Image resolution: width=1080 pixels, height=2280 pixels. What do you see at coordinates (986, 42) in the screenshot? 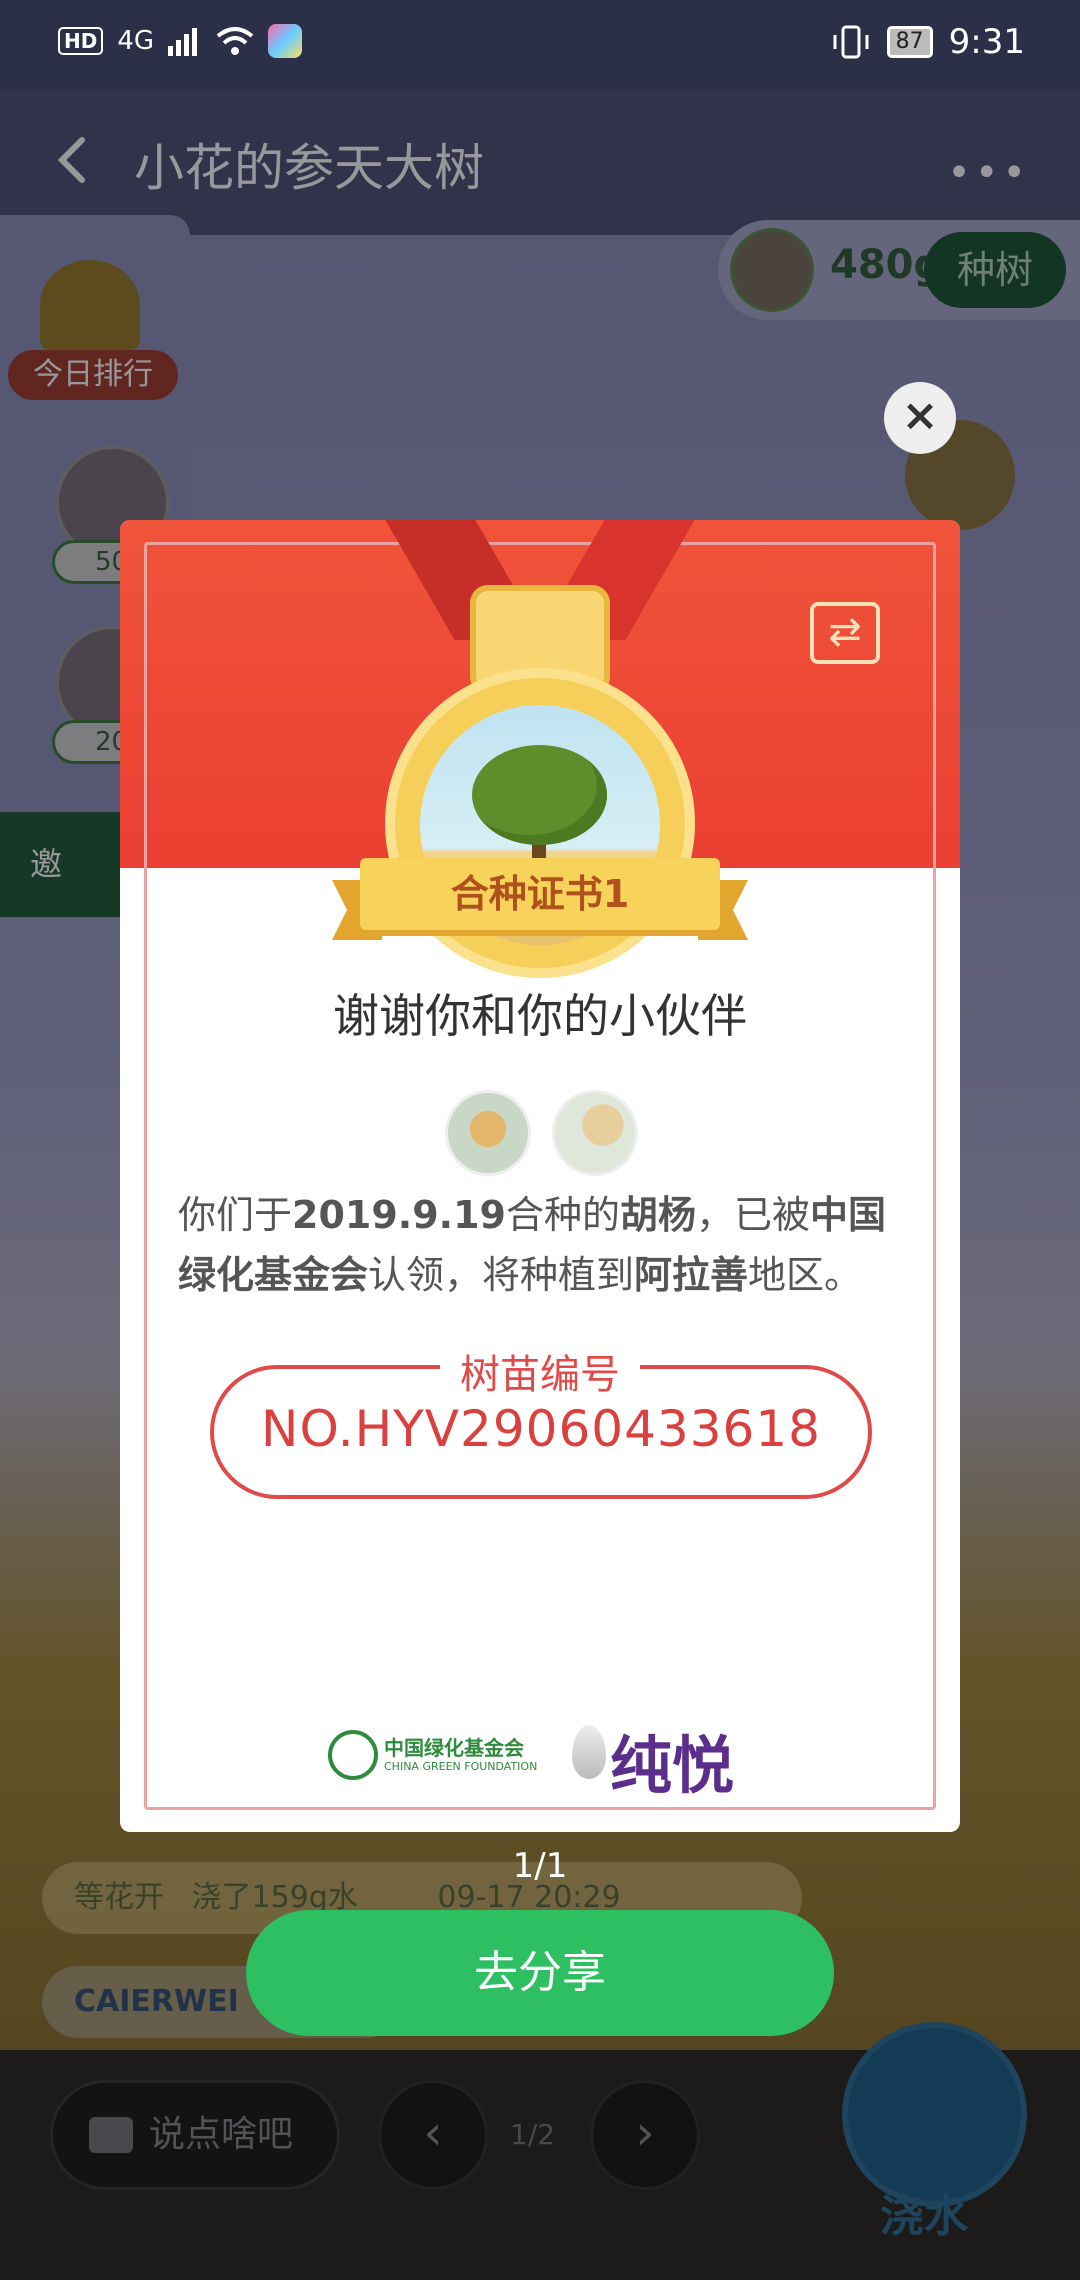
I see `clock: 9:31` at bounding box center [986, 42].